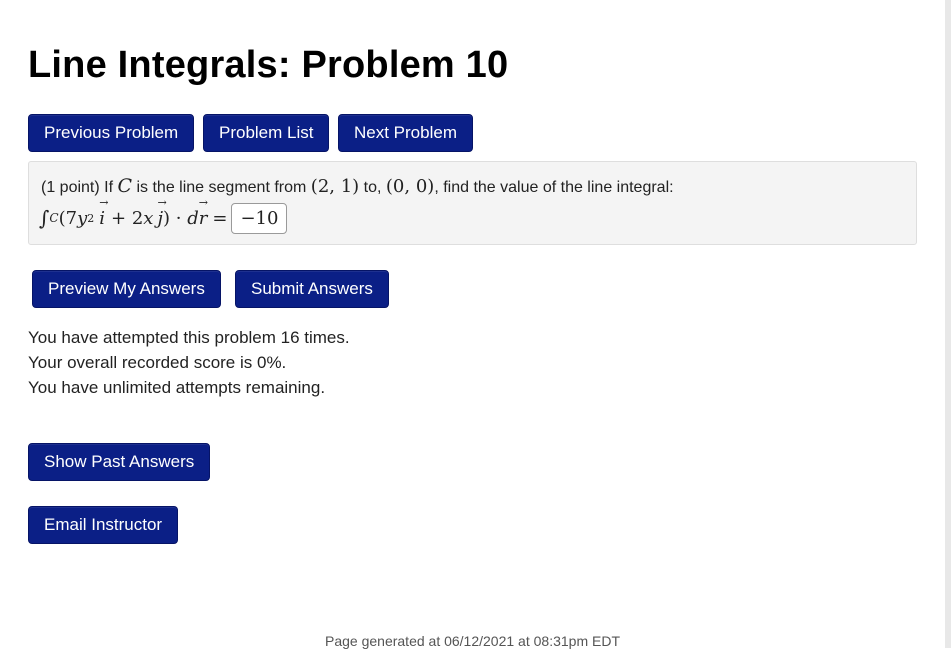 The height and width of the screenshot is (649, 951). Describe the element at coordinates (266, 133) in the screenshot. I see `problem-list-button: Problem List` at that location.